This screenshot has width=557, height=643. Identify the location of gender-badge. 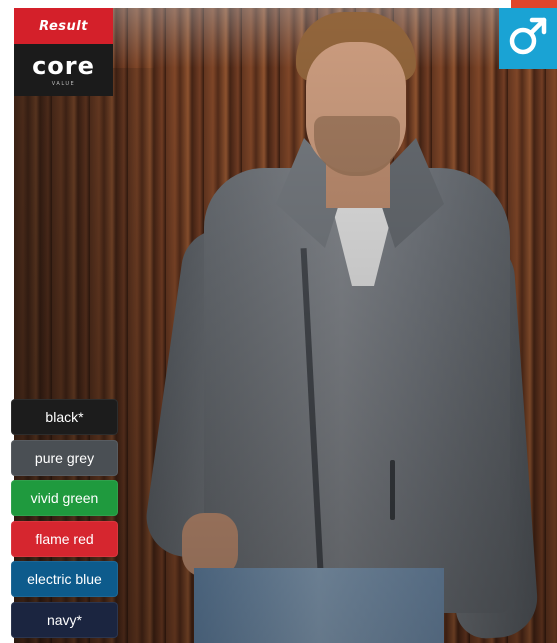
(528, 38).